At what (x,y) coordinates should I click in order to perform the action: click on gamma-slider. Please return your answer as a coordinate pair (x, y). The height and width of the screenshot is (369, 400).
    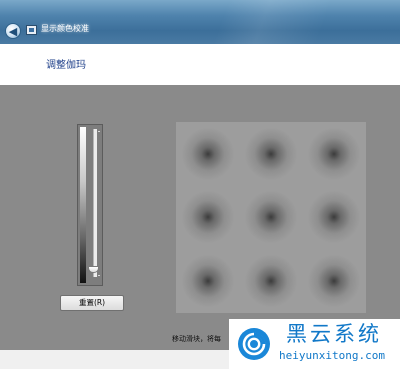
    Looking at the image, I should click on (90, 205).